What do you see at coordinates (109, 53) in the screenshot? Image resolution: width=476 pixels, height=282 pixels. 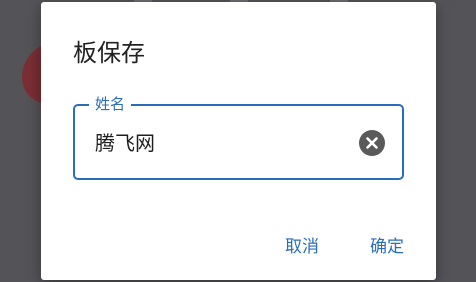 I see `dialog-title: 板保存` at bounding box center [109, 53].